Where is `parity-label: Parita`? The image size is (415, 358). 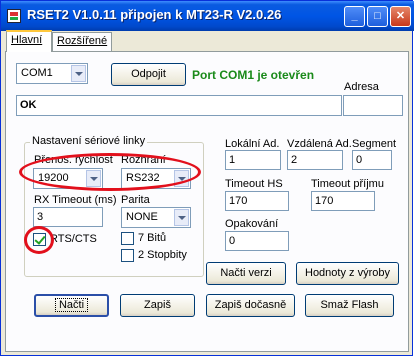 parity-label: Parita is located at coordinates (135, 200).